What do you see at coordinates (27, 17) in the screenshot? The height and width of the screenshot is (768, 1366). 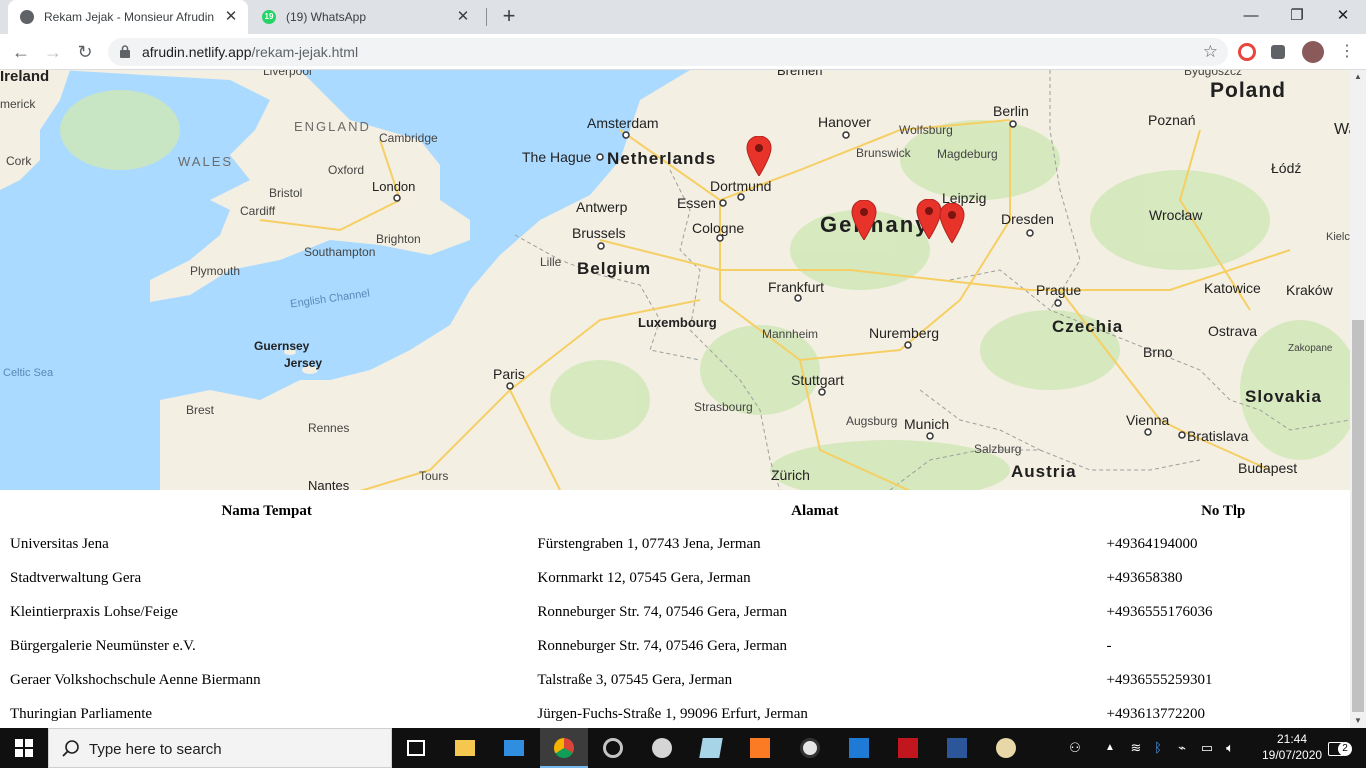 I see `globe-icon` at bounding box center [27, 17].